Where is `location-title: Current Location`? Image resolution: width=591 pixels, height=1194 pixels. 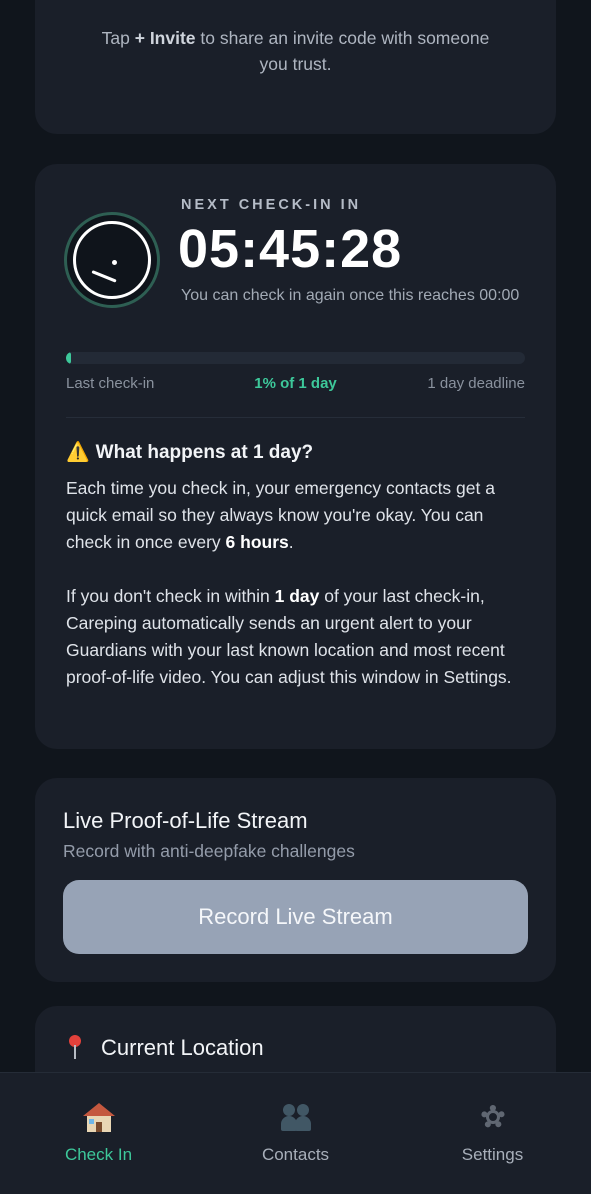 location-title: Current Location is located at coordinates (182, 1047).